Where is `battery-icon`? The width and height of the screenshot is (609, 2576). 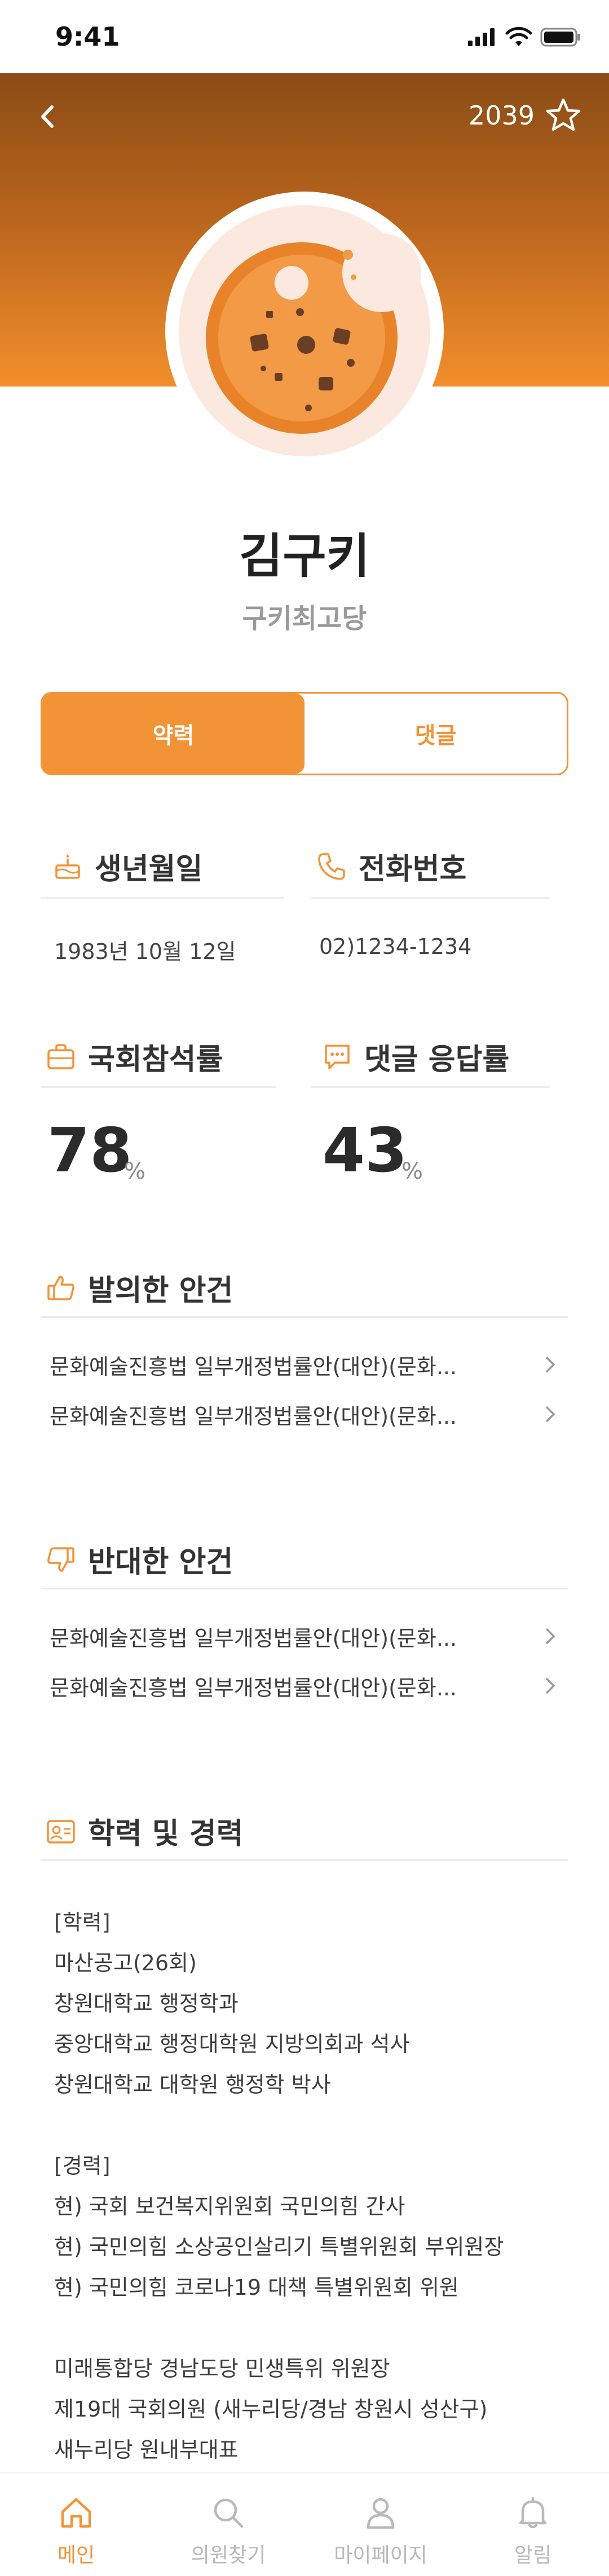 battery-icon is located at coordinates (560, 37).